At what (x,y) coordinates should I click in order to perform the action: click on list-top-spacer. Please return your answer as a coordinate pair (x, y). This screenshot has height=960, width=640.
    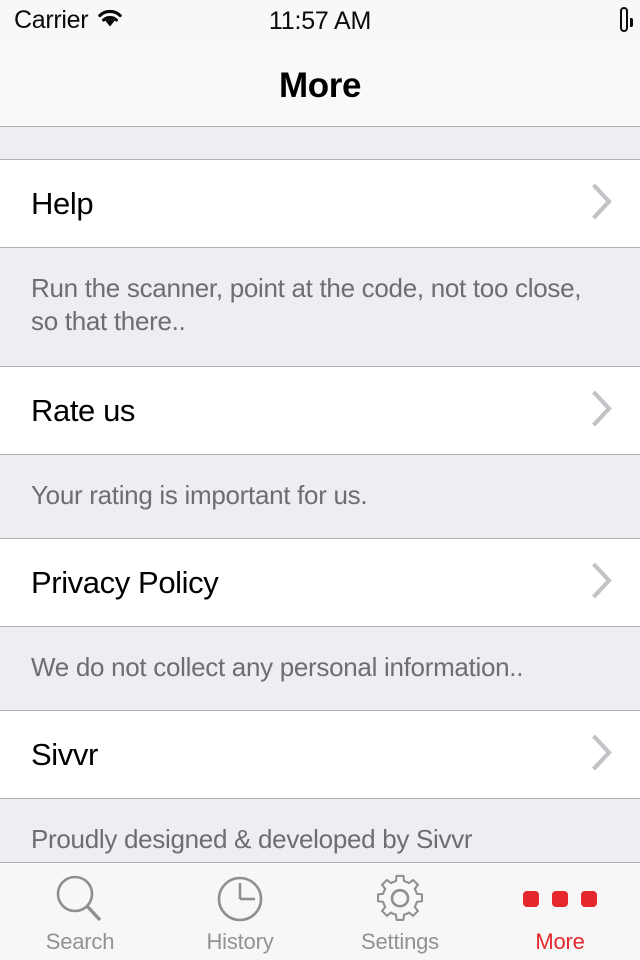
    Looking at the image, I should click on (320, 143).